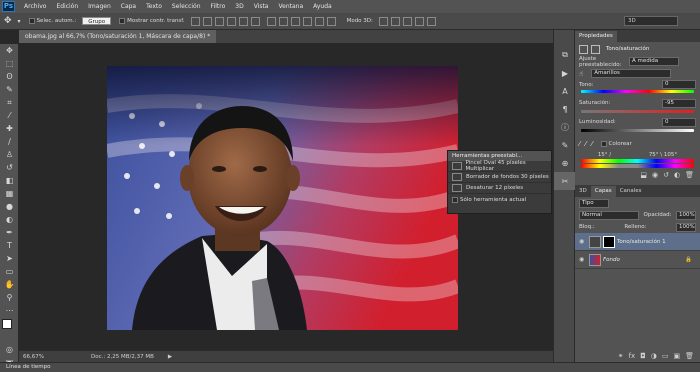  I want to click on paragraph-icon: ¶, so click(565, 109).